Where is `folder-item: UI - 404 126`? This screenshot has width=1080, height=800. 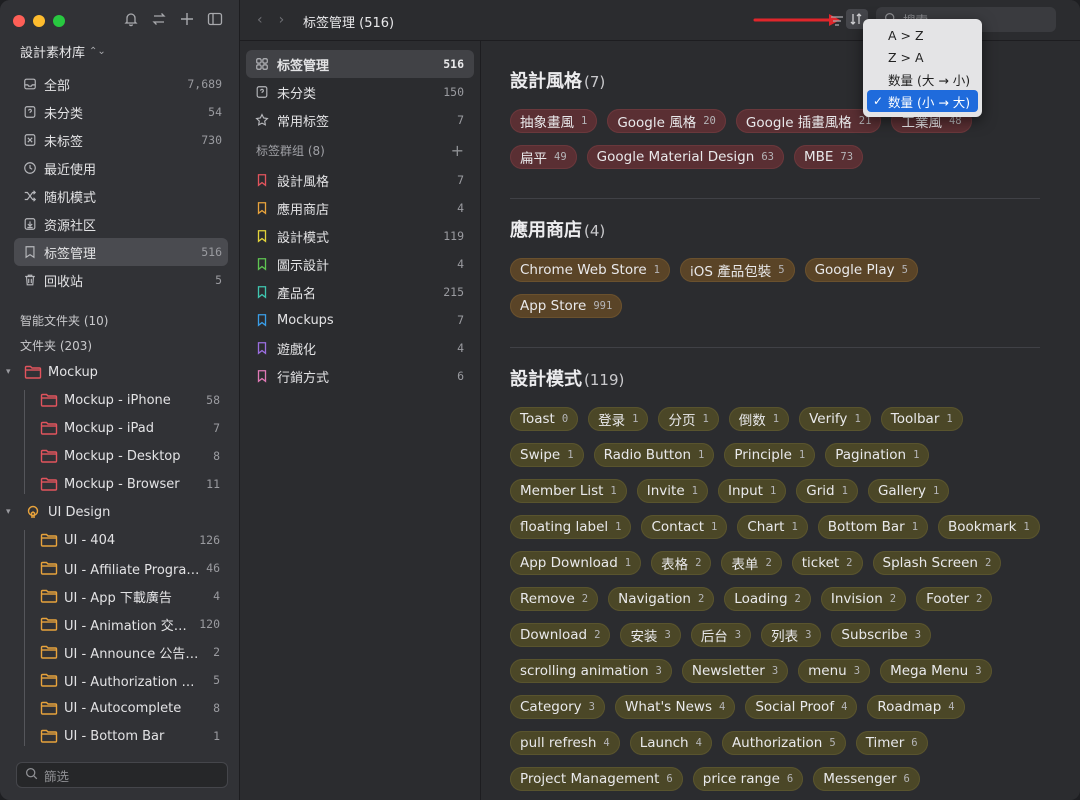
folder-item: UI - 404 126 is located at coordinates (114, 540).